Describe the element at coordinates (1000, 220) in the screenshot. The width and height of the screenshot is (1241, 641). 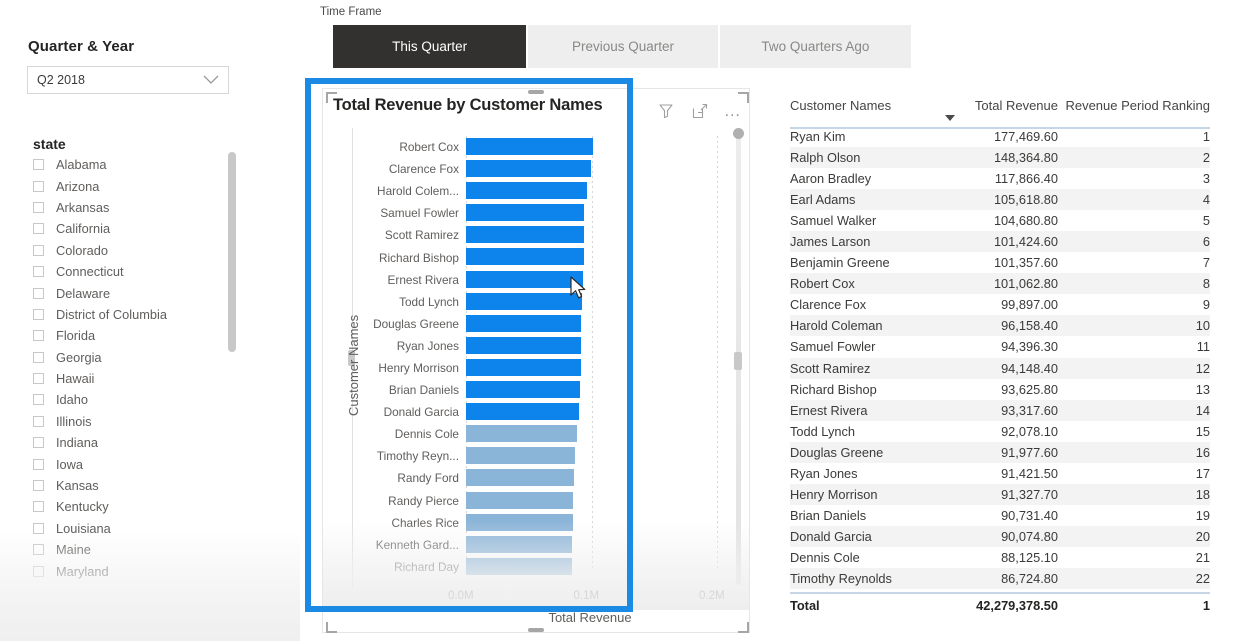
I see `table-row: Samuel Walker 104,680.80 5` at that location.